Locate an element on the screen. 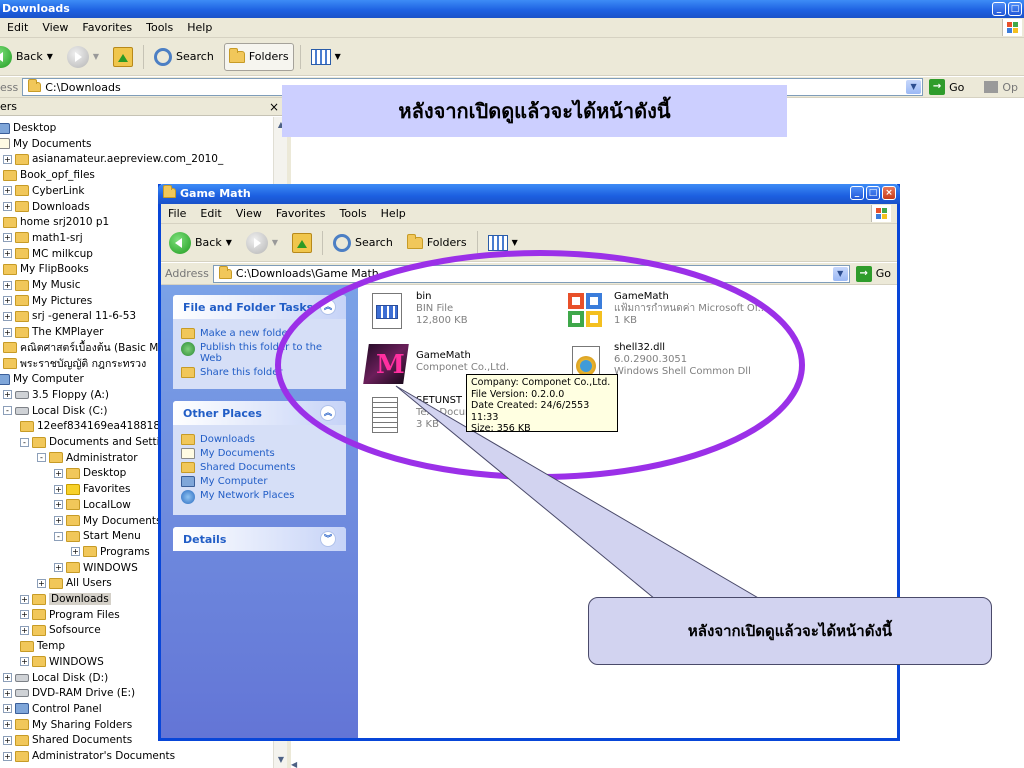  tree-item: Temp is located at coordinates (42, 646).